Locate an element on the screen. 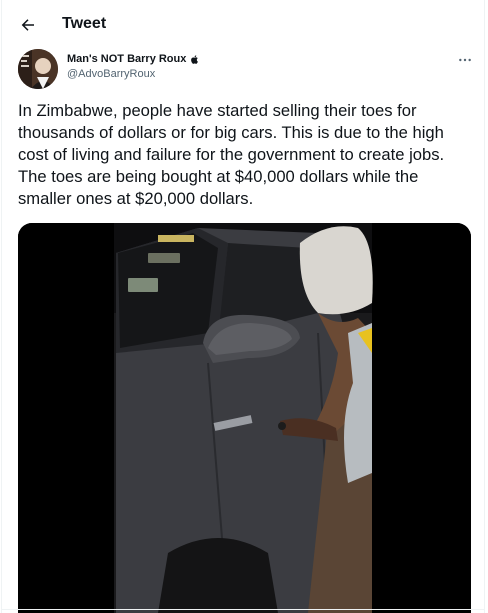 The image size is (488, 613). more-horizontal-icon is located at coordinates (465, 60).